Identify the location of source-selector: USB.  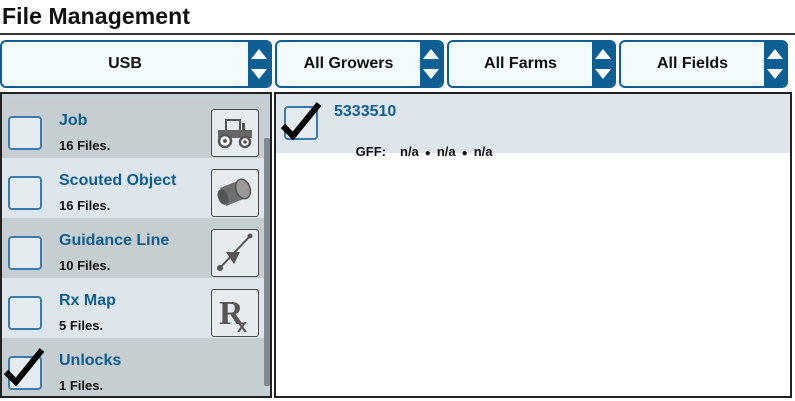
(136, 64).